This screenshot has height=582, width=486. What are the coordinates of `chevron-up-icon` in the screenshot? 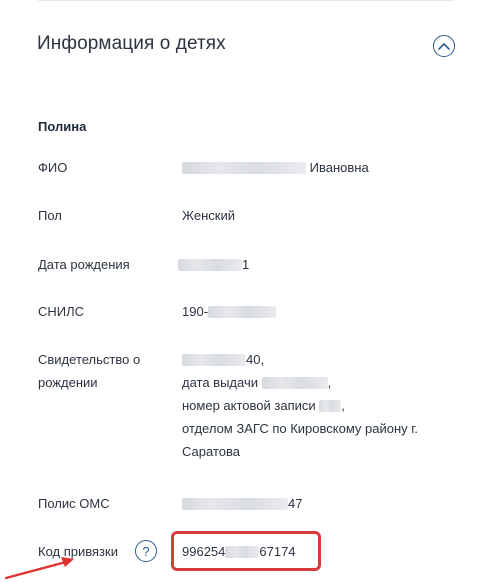 It's located at (444, 46).